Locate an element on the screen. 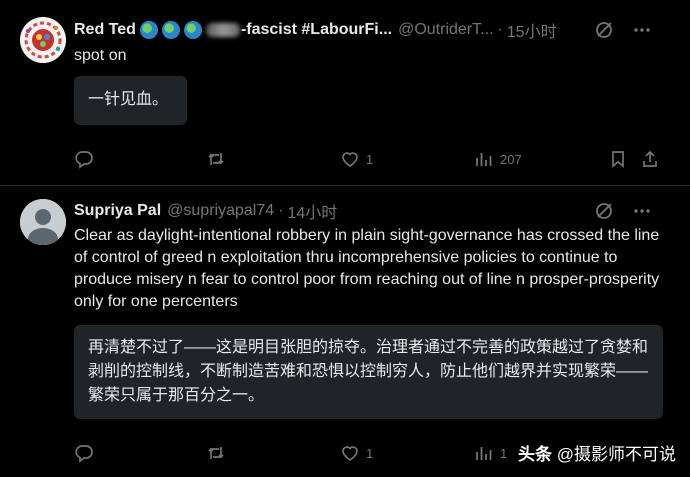 The height and width of the screenshot is (477, 690). bookmark-icon is located at coordinates (618, 159).